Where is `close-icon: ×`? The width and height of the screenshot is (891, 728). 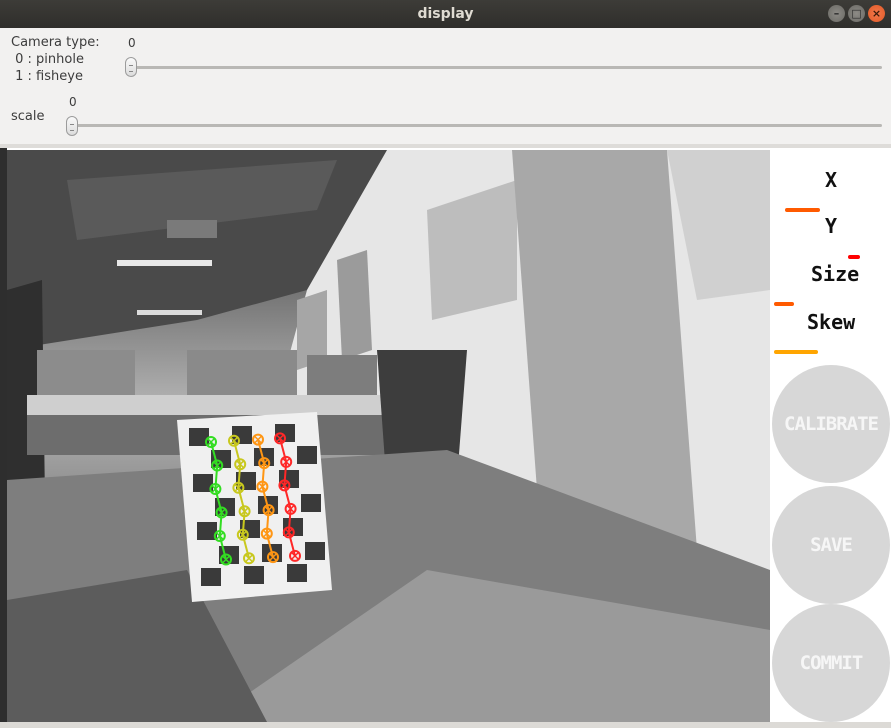 close-icon: × is located at coordinates (876, 13).